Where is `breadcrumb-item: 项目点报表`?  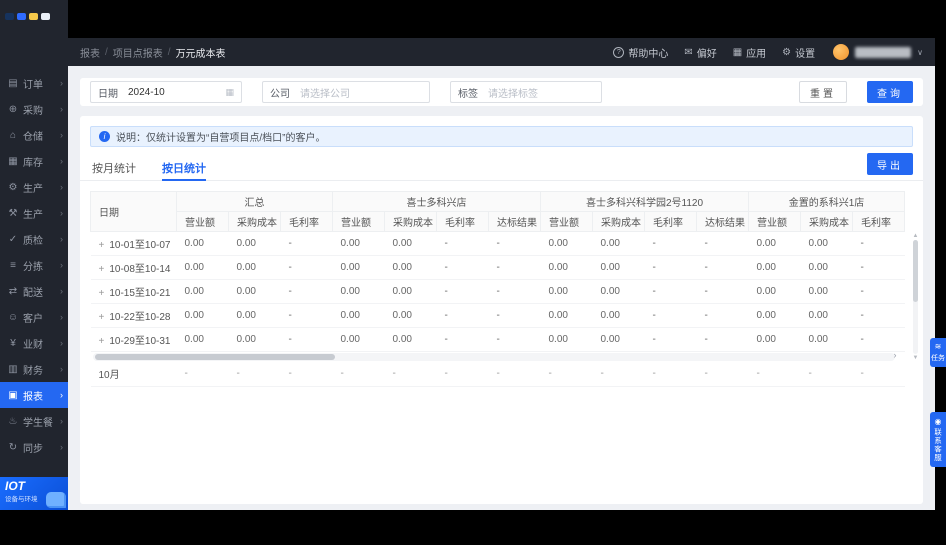
breadcrumb-item: 项目点报表 is located at coordinates (138, 52).